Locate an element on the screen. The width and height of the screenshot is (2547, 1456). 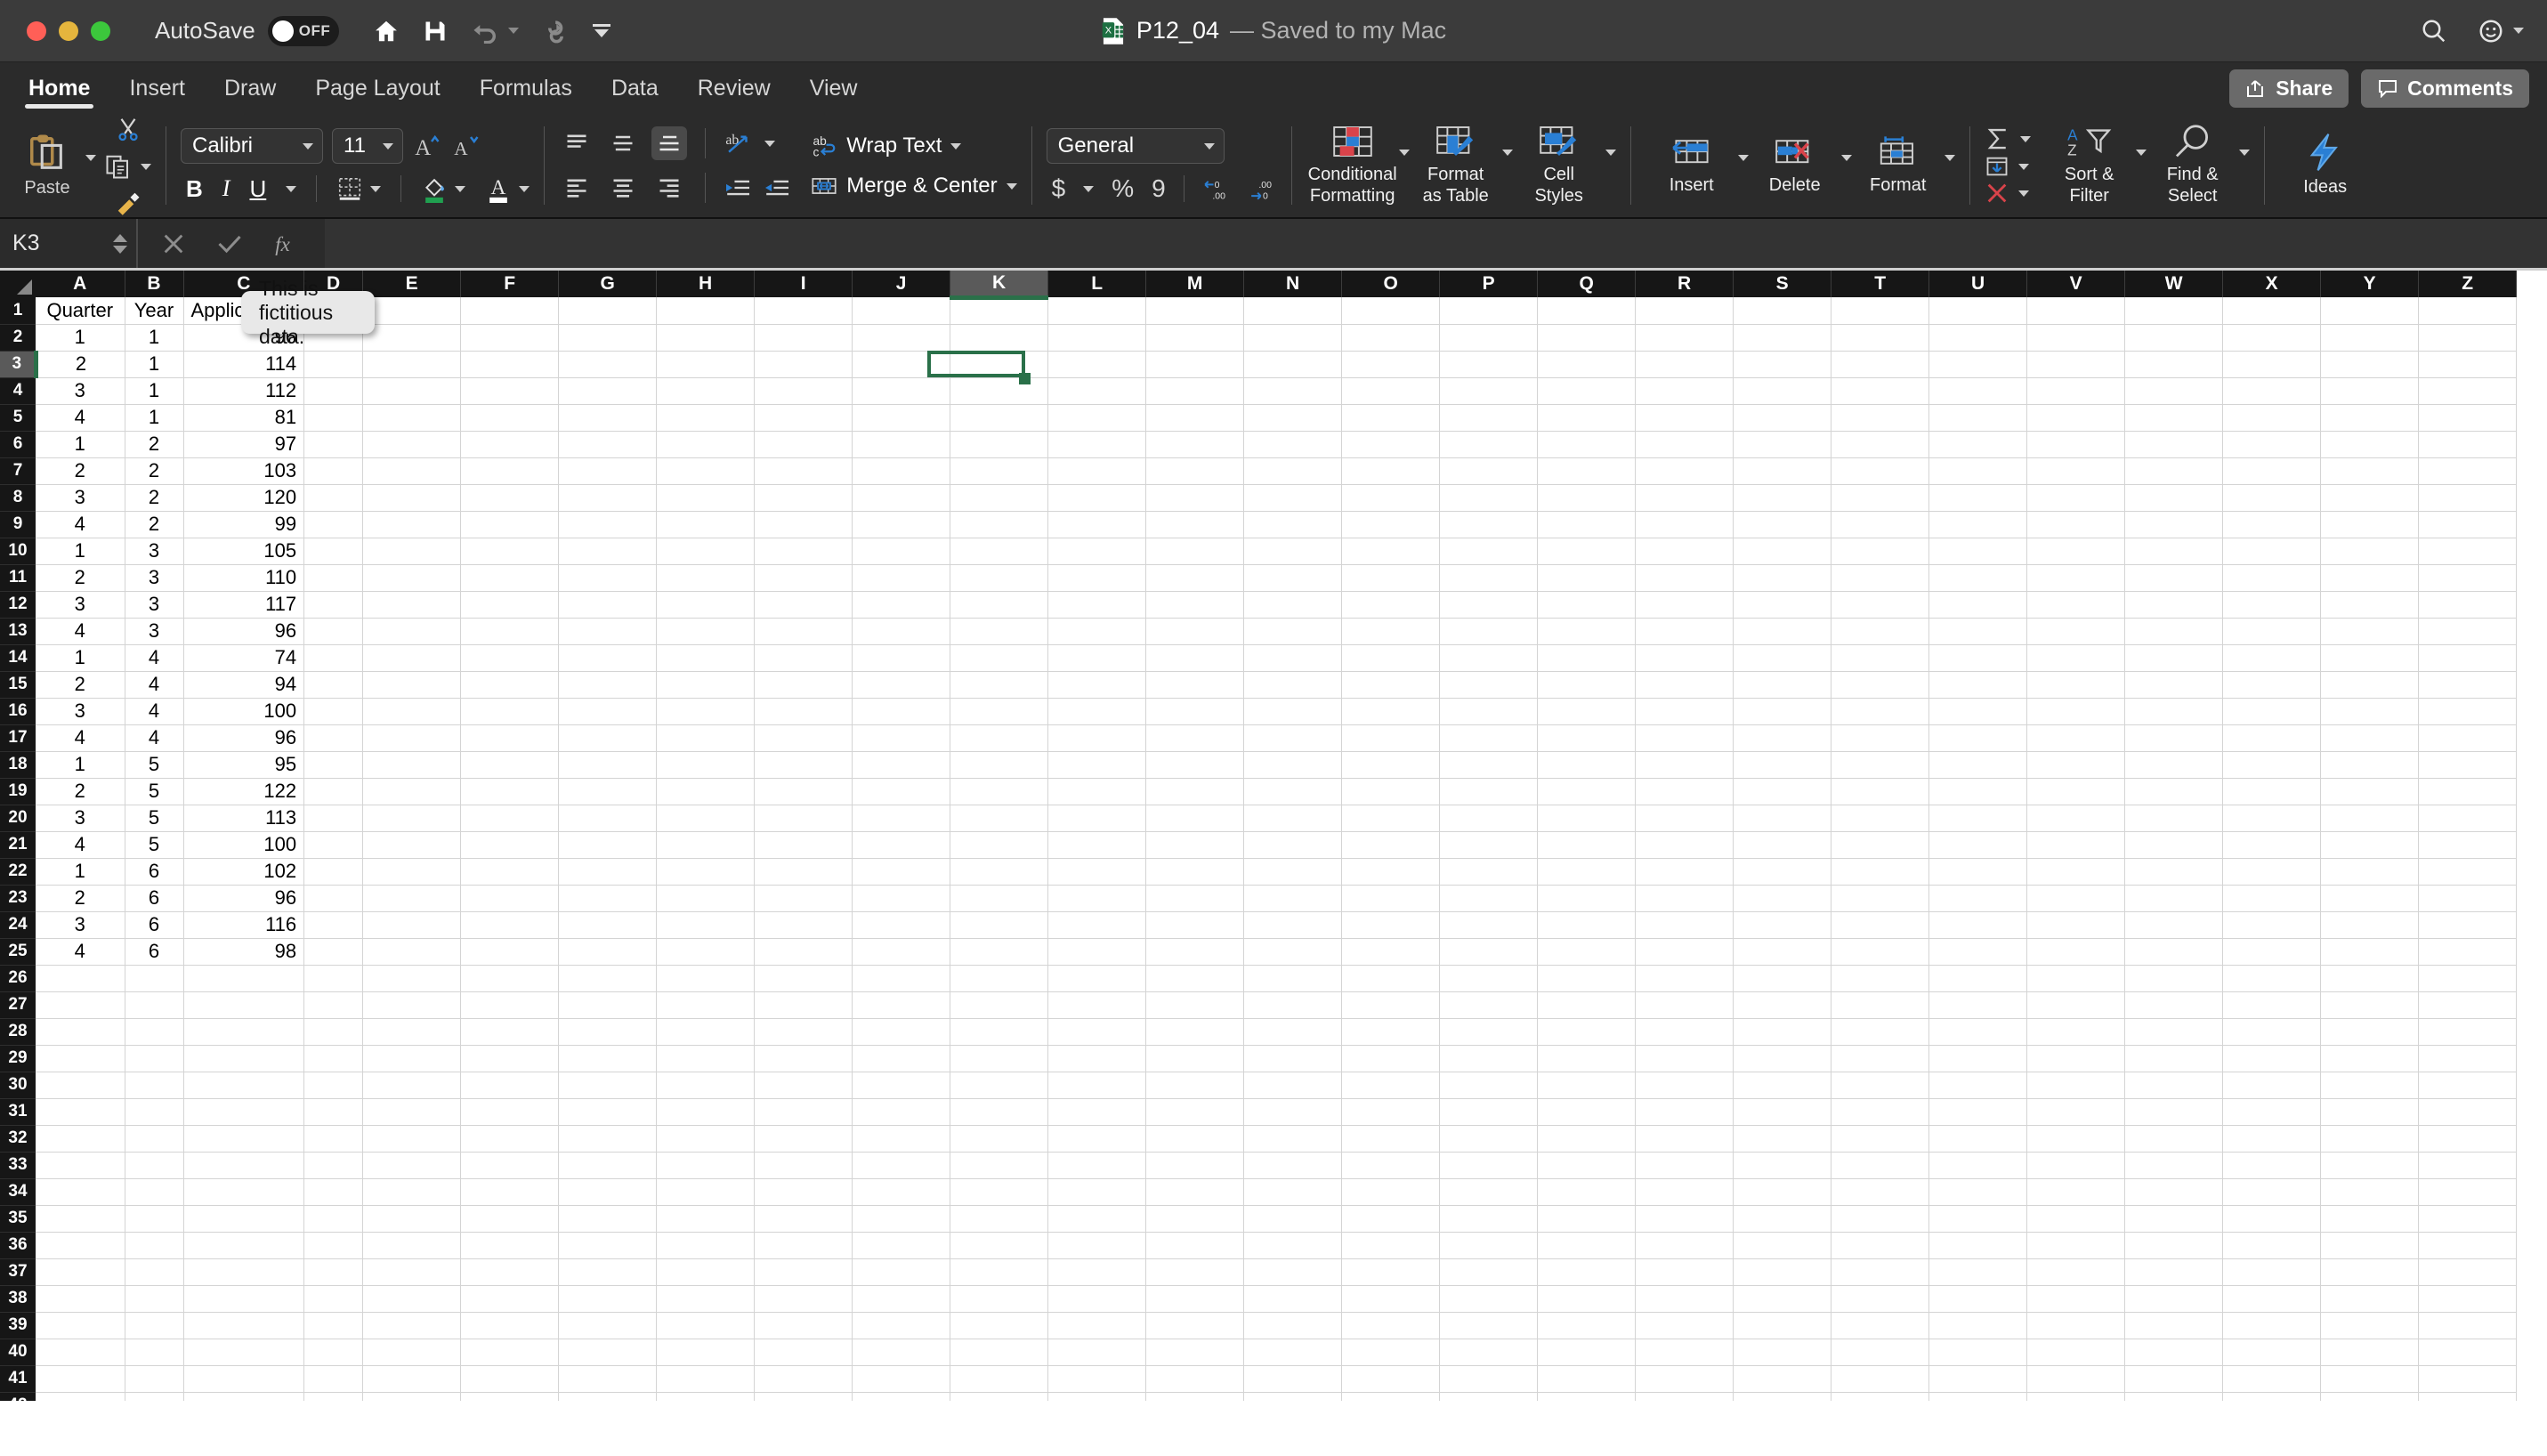
cell-V33 is located at coordinates (2076, 1165).